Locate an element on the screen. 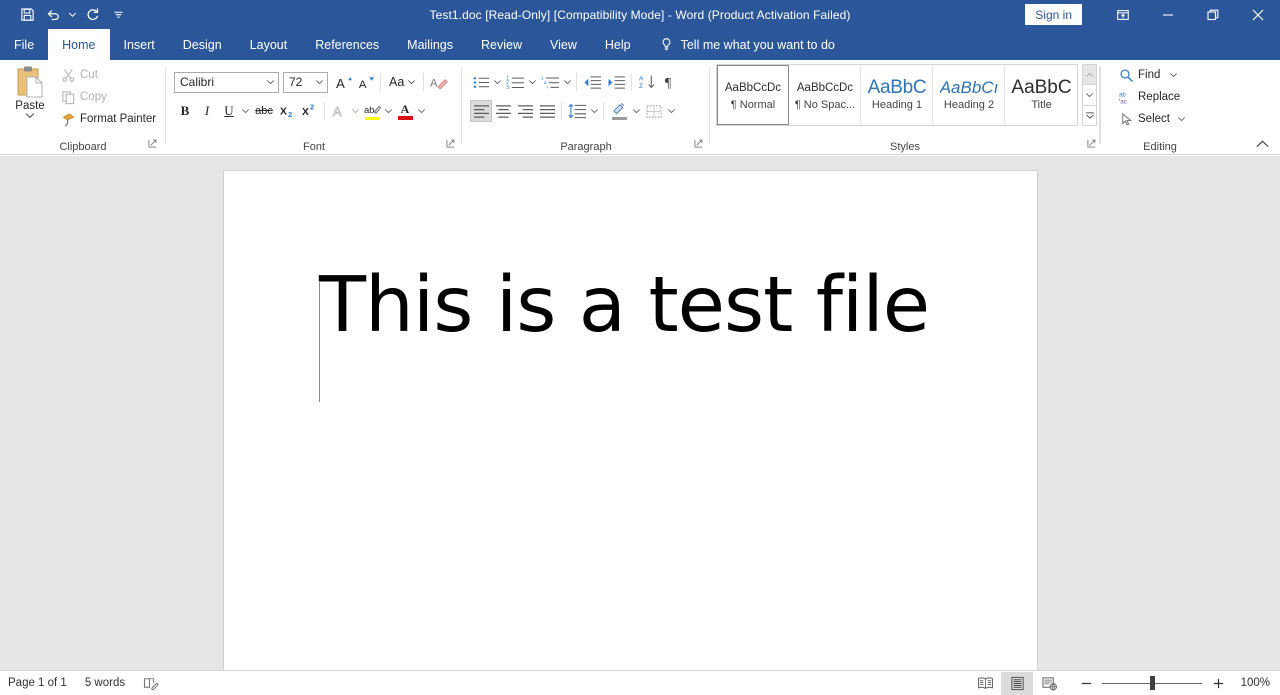  multilevel-list-icon: 1ai is located at coordinates (550, 82).